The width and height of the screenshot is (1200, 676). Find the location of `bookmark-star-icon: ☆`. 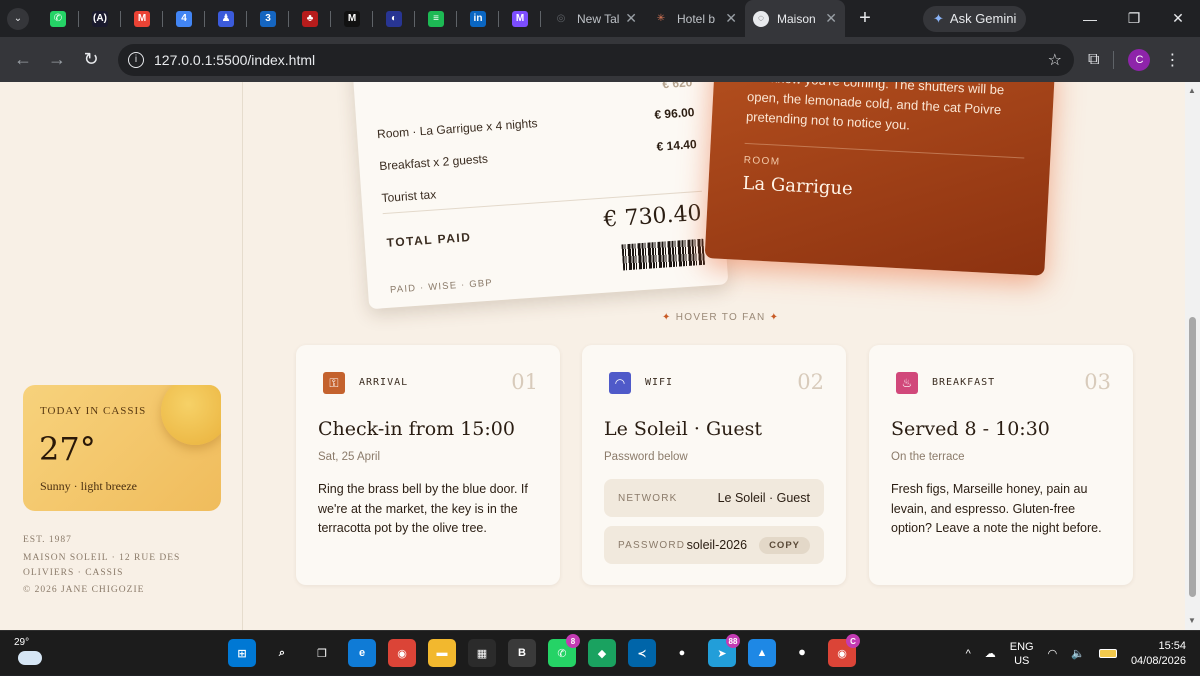

bookmark-star-icon: ☆ is located at coordinates (1055, 60).